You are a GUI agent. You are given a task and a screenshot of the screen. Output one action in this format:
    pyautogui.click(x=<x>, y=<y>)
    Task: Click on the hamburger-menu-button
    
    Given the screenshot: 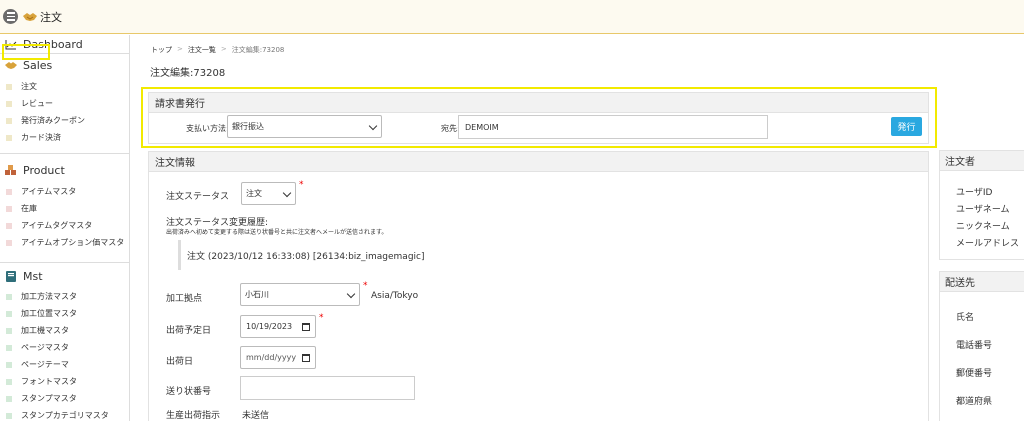 What is the action you would take?
    pyautogui.click(x=10, y=16)
    